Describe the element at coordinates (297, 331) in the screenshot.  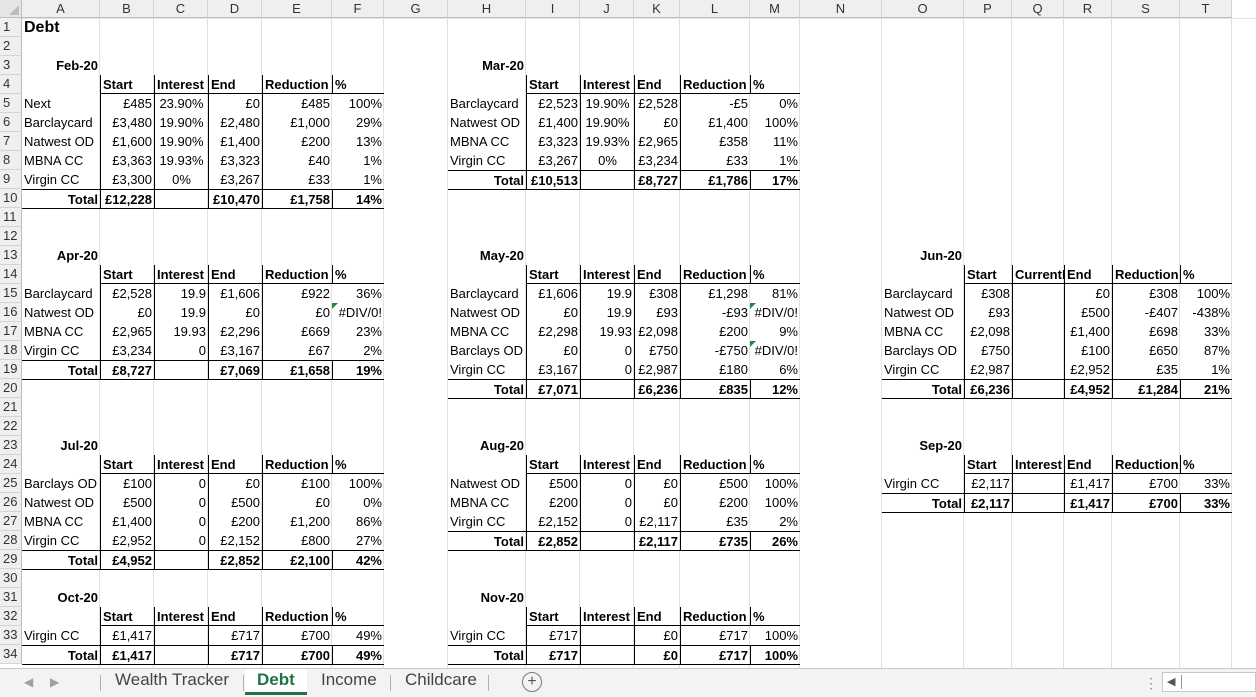
I see `value-cell: £669` at that location.